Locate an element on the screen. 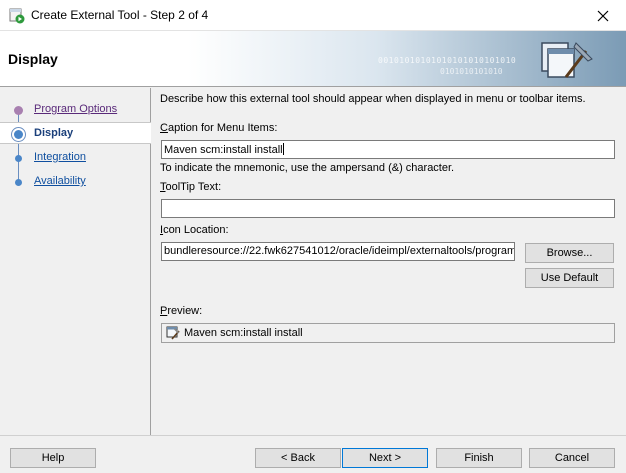 The width and height of the screenshot is (626, 473). step-integration: Integration is located at coordinates (75, 158).